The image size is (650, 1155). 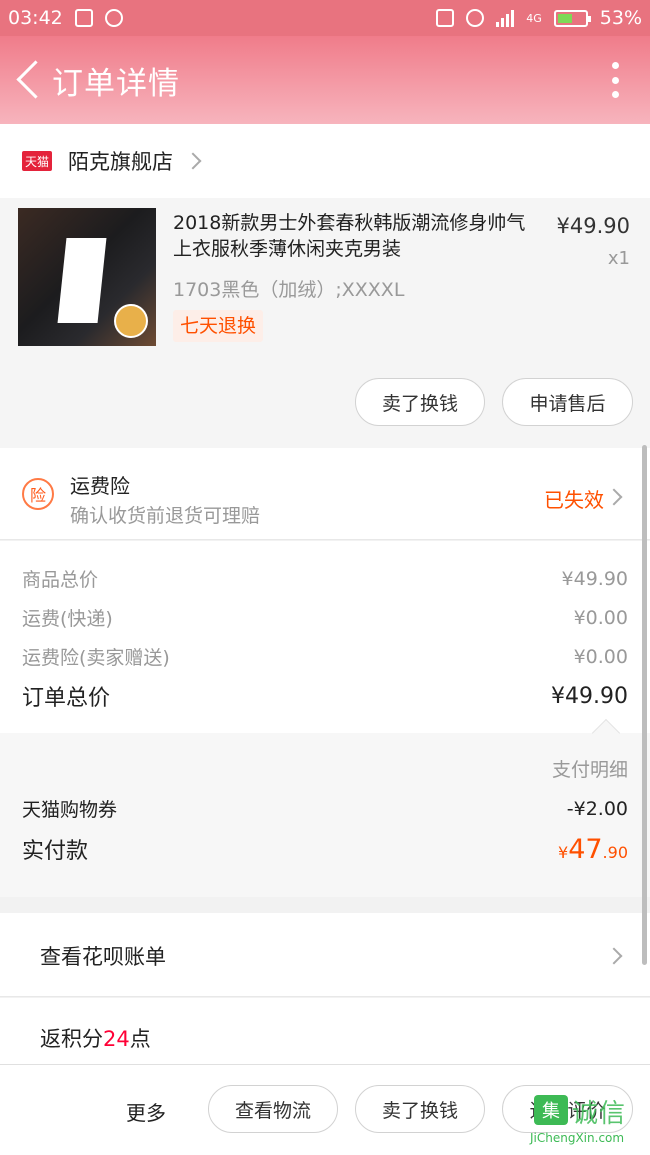 What do you see at coordinates (100, 486) in the screenshot?
I see `insurance-title: 运费险` at bounding box center [100, 486].